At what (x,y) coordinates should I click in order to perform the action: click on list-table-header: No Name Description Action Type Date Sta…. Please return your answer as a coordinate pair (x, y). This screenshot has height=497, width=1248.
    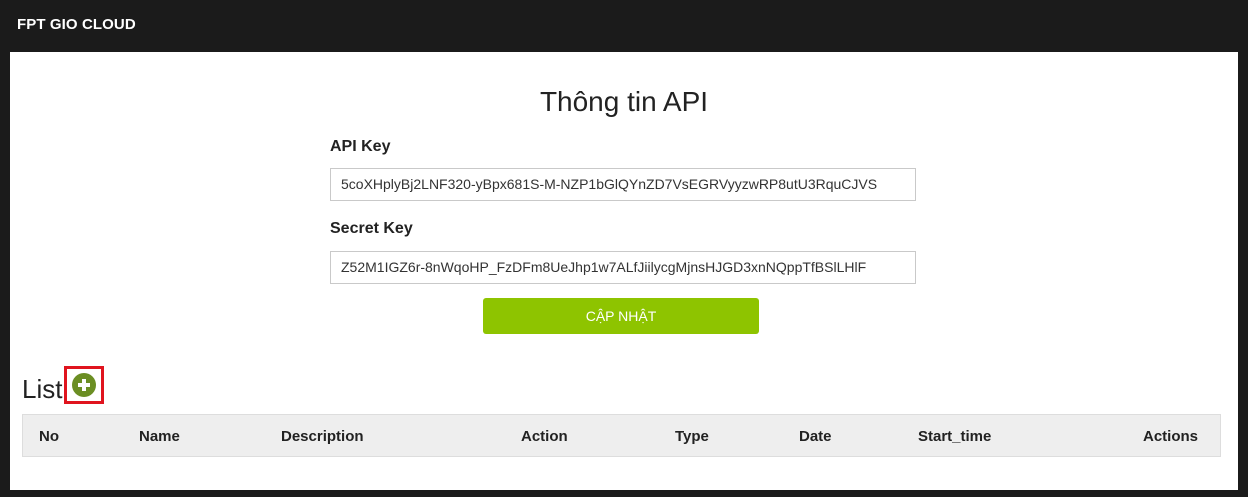
    Looking at the image, I should click on (621, 435).